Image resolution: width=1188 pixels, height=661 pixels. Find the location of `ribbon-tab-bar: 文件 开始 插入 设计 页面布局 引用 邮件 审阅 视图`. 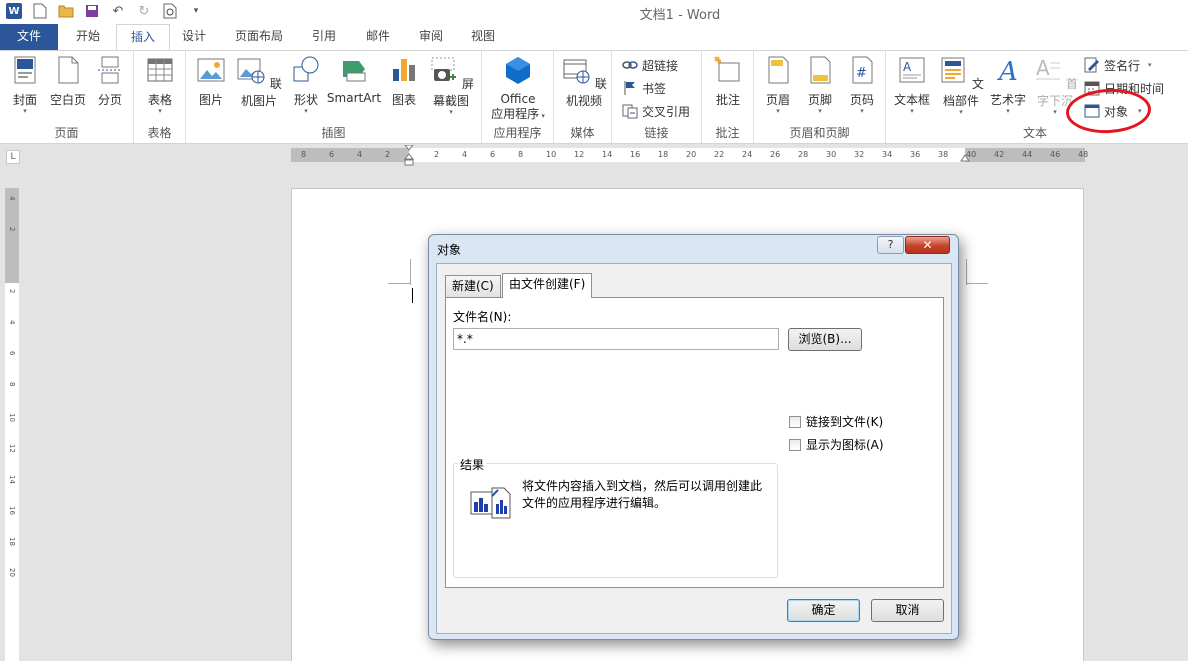

ribbon-tab-bar: 文件 开始 插入 设计 页面布局 引用 邮件 审阅 视图 is located at coordinates (594, 37).